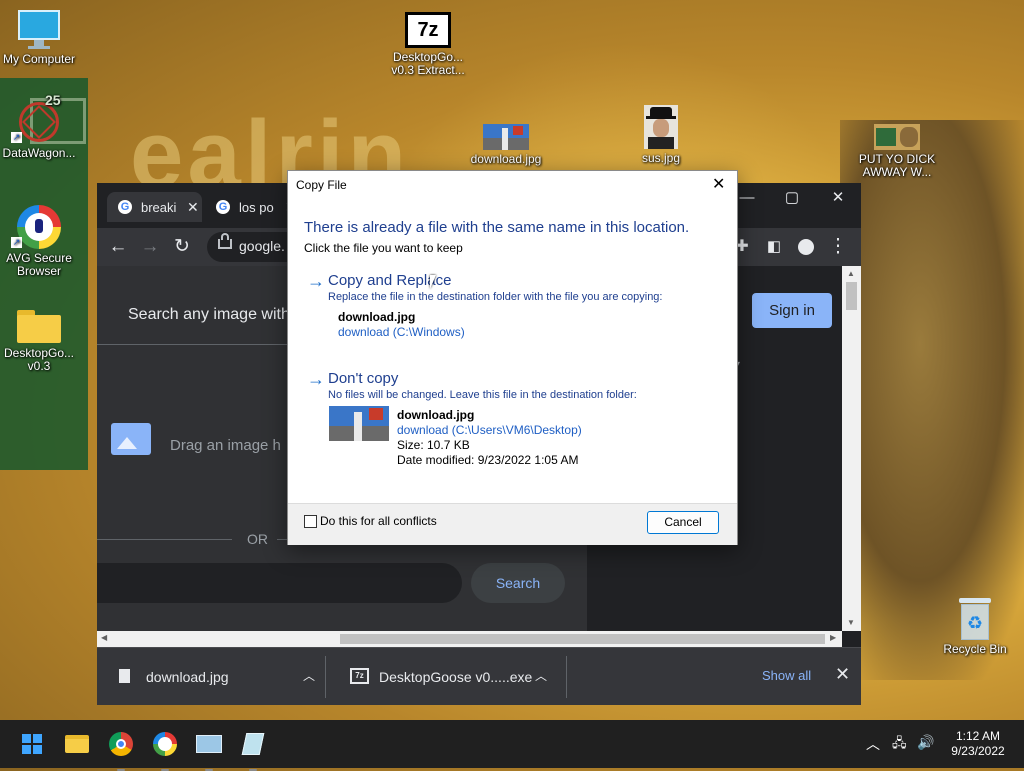 The height and width of the screenshot is (771, 1024). Describe the element at coordinates (225, 445) in the screenshot. I see `drop-zone-text: Drag an image h` at that location.